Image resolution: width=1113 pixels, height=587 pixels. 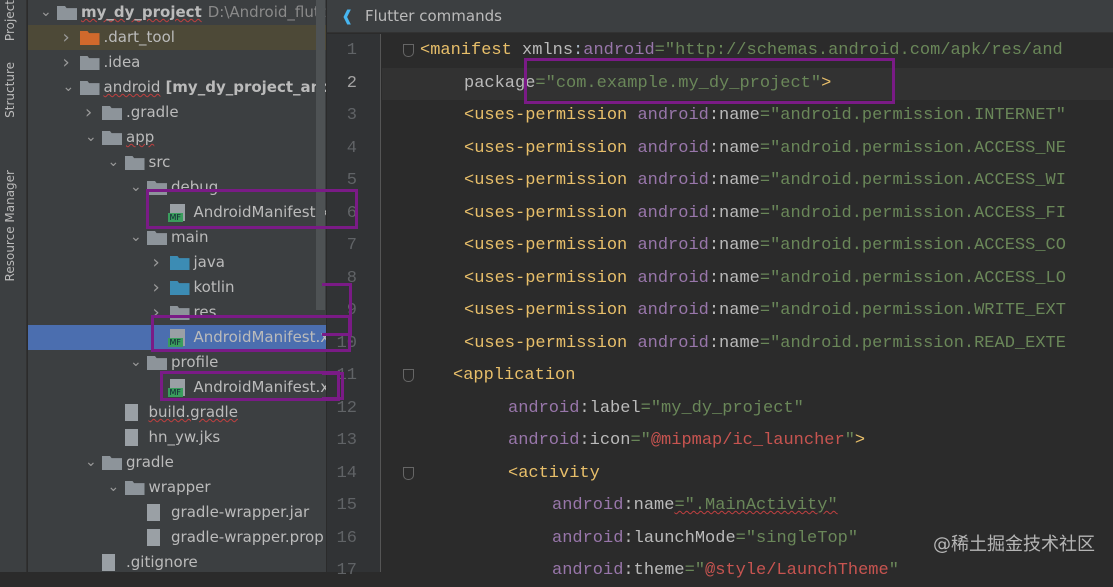 I want to click on tree-item: › .idea, so click(x=177, y=62).